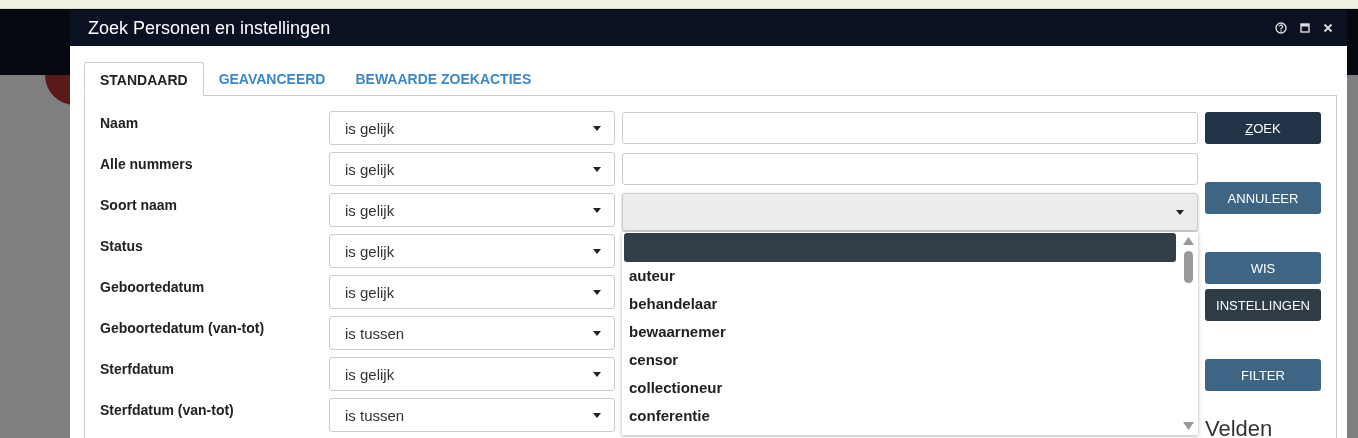 The image size is (1358, 438). Describe the element at coordinates (1263, 268) in the screenshot. I see `action-button: WIS` at that location.